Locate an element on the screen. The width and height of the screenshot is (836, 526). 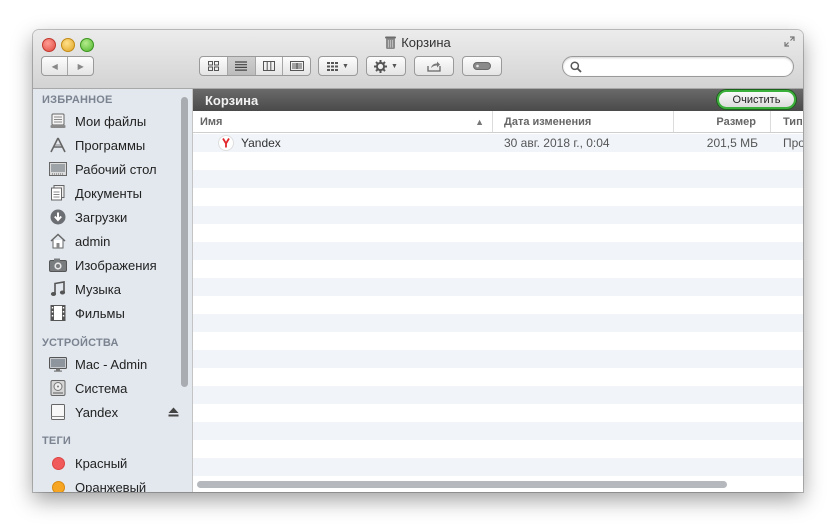
action-button: ▼ is located at coordinates (386, 66).